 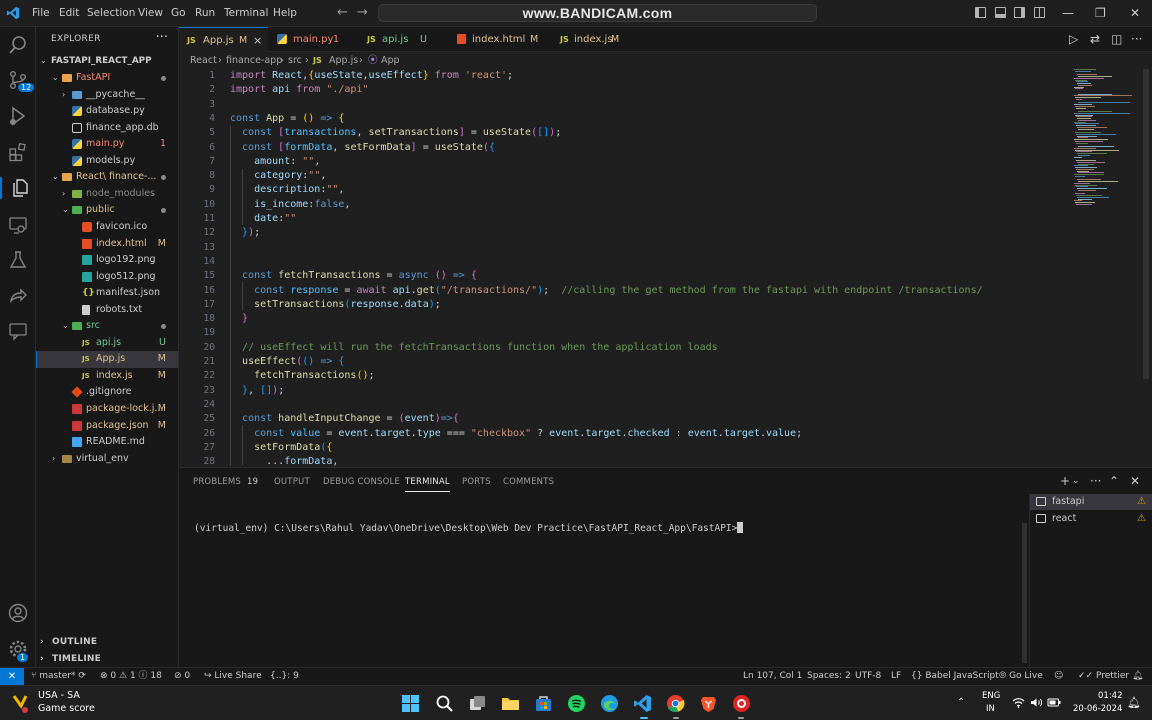 I want to click on explorer-item: JS api.js U, so click(x=107, y=343).